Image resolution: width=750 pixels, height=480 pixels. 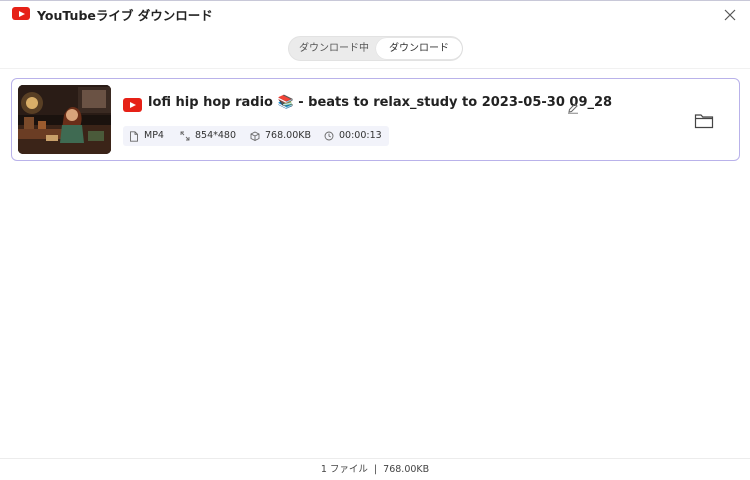 I want to click on header-divider, so click(x=375, y=68).